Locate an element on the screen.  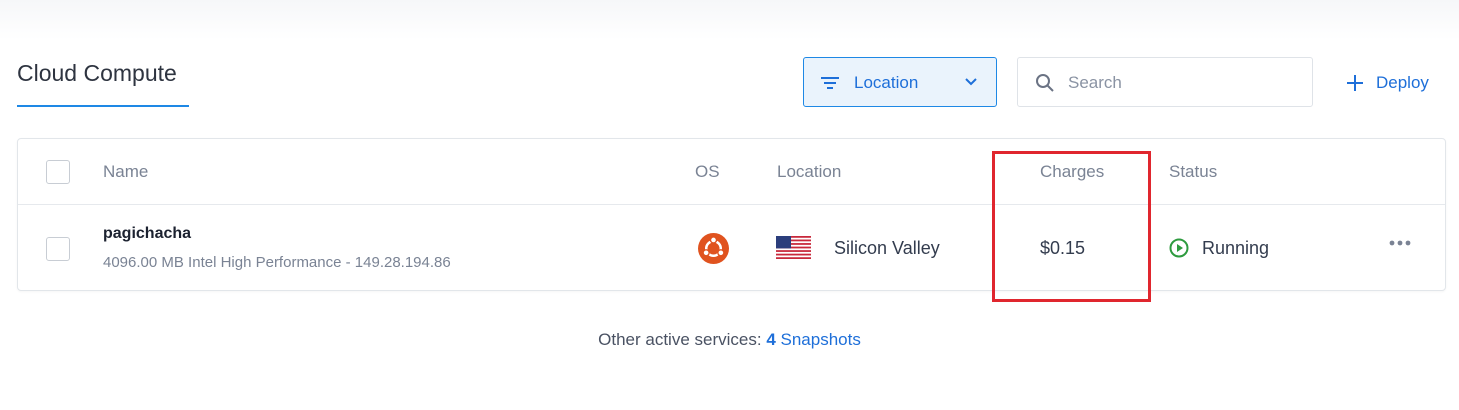
us-flag-icon is located at coordinates (793, 247).